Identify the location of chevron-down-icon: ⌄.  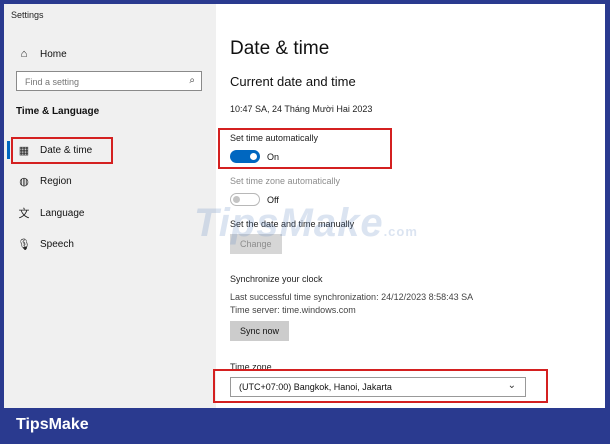
(511, 385).